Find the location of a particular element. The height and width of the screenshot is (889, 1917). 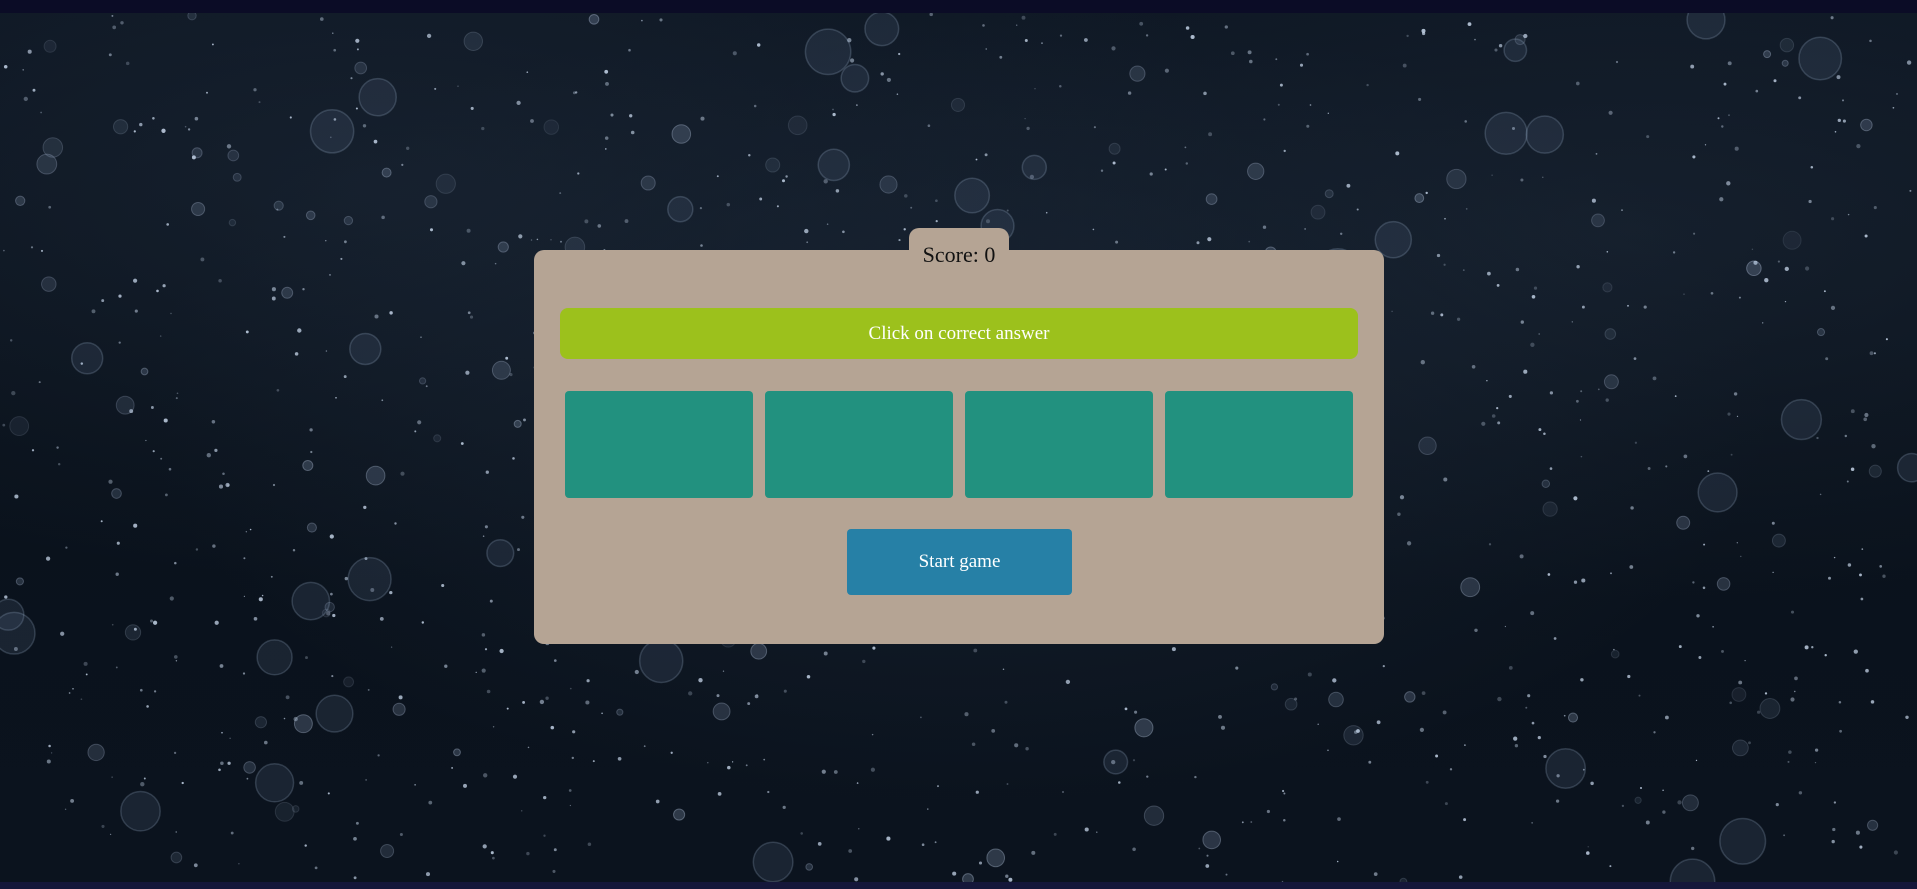

top-strip is located at coordinates (958, 6).